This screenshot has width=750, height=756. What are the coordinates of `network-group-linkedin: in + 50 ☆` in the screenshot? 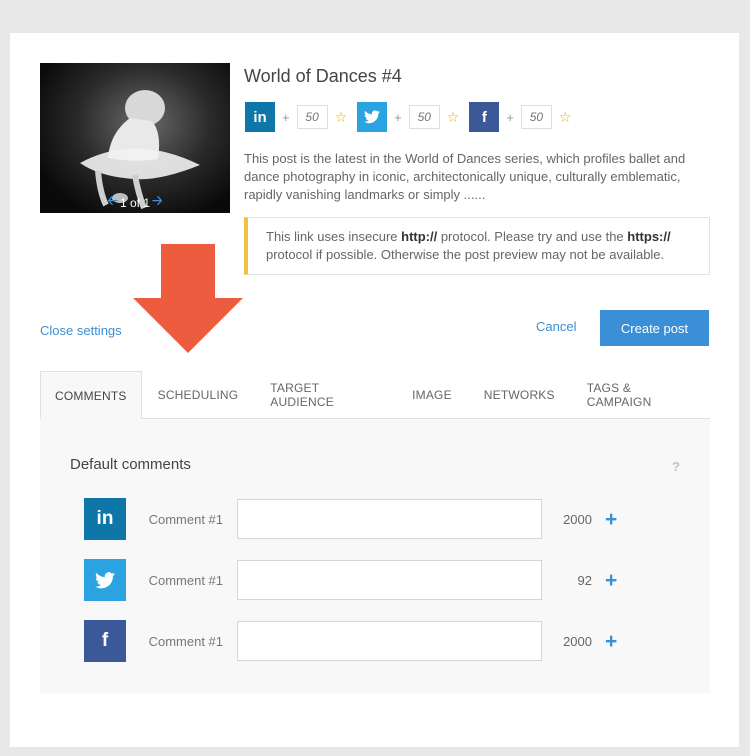 It's located at (296, 117).